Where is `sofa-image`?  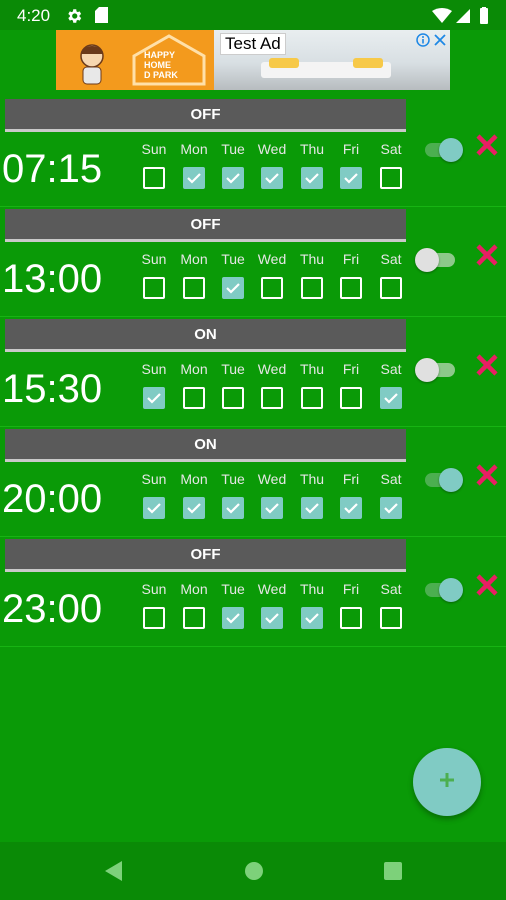
sofa-image is located at coordinates (326, 68).